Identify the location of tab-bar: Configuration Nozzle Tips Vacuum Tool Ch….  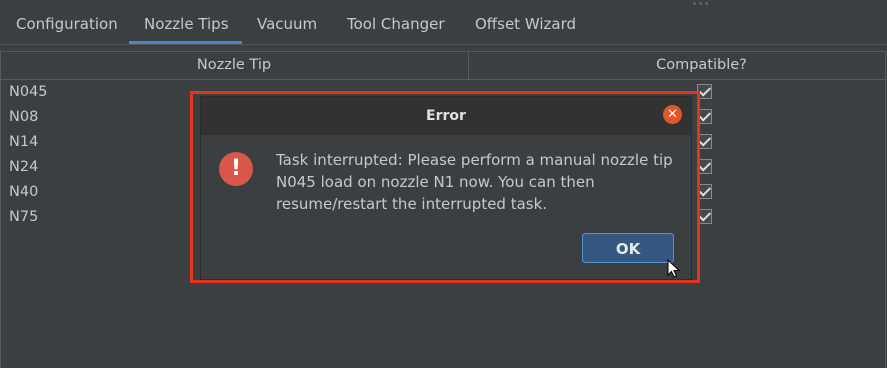
(443, 22).